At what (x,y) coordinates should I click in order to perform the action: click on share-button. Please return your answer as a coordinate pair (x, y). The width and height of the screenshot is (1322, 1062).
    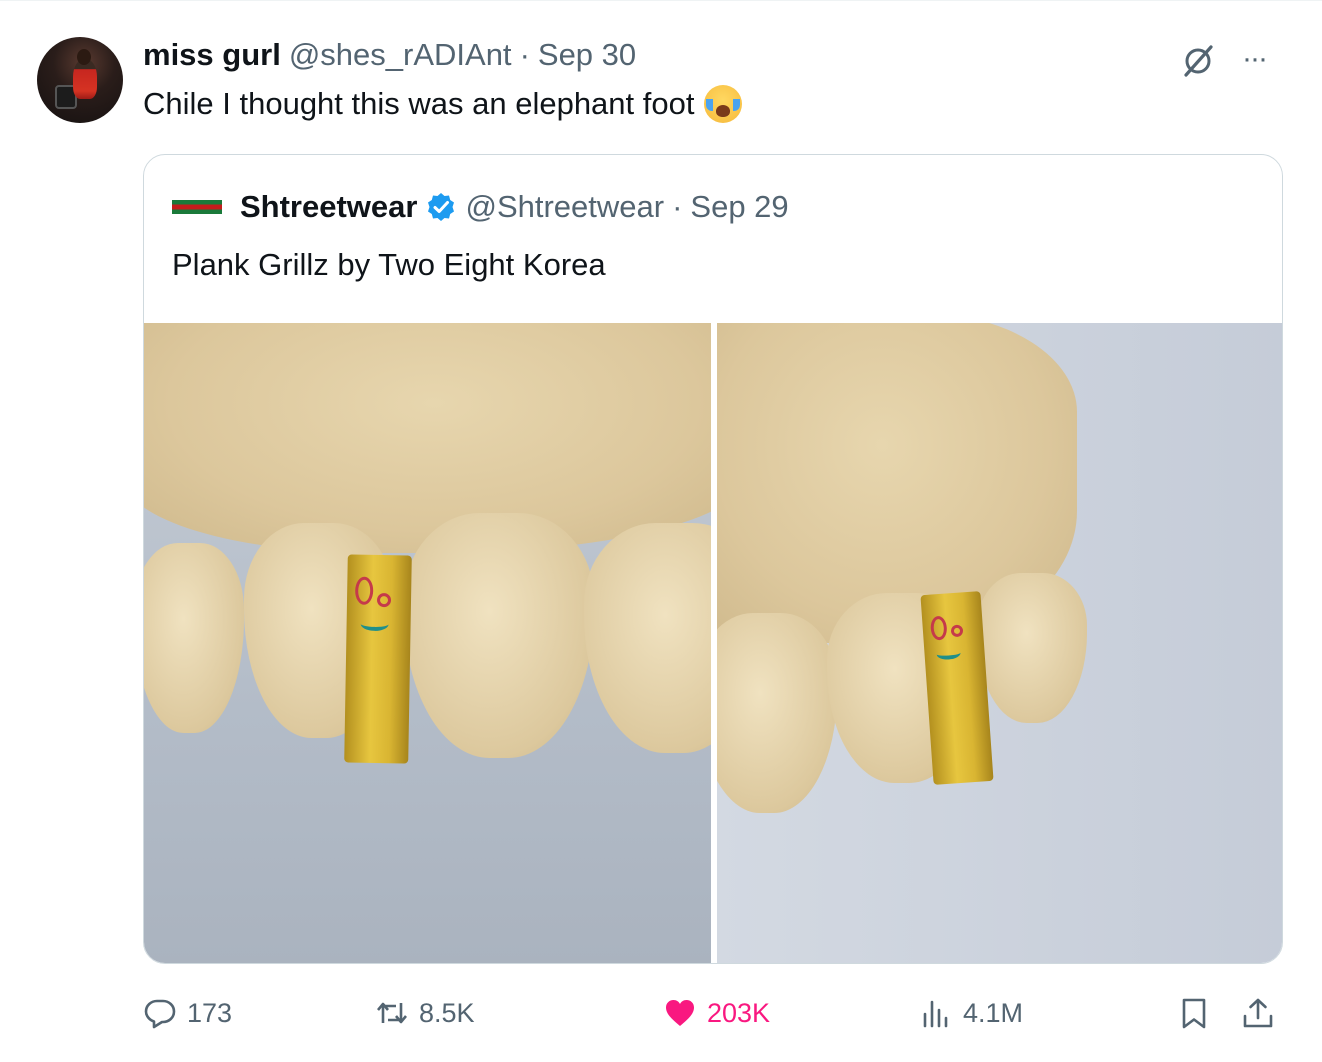
    Looking at the image, I should click on (1258, 1013).